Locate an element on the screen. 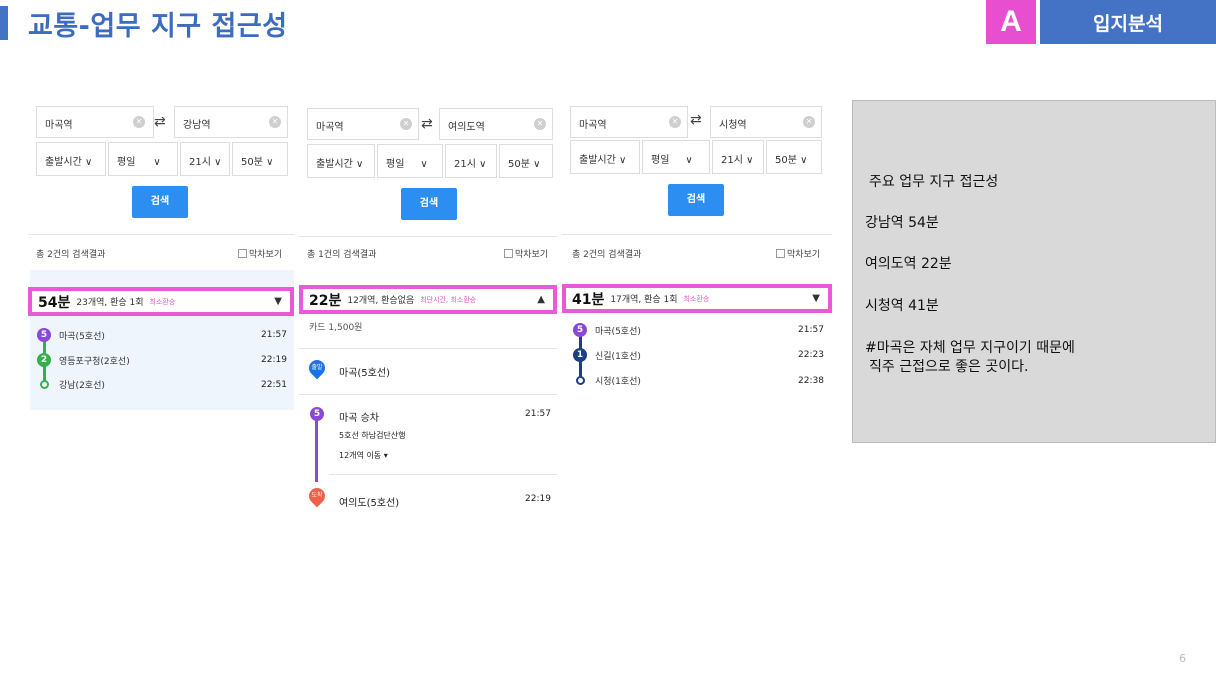  travel-time: 41분 is located at coordinates (588, 299).